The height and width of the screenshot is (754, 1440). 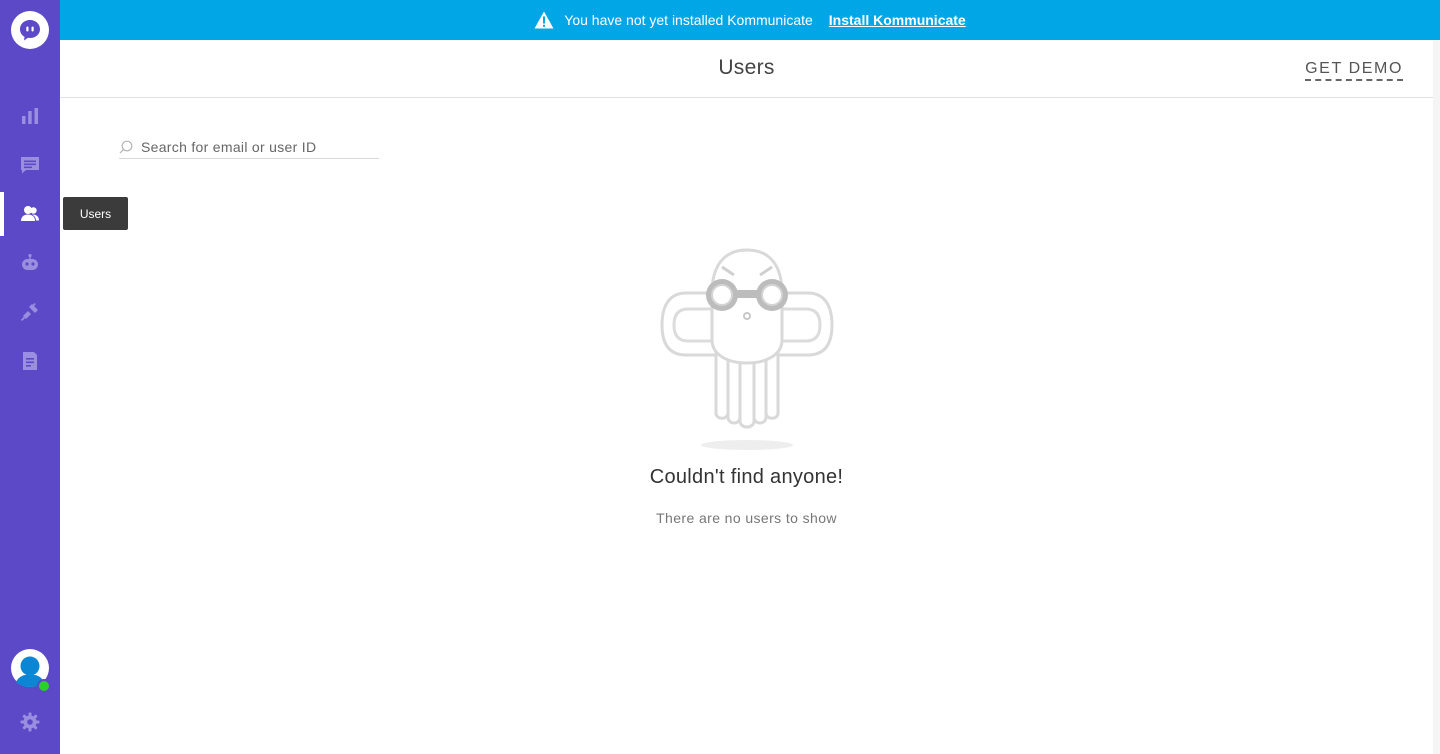 I want to click on sidebar-item-users, so click(x=30, y=214).